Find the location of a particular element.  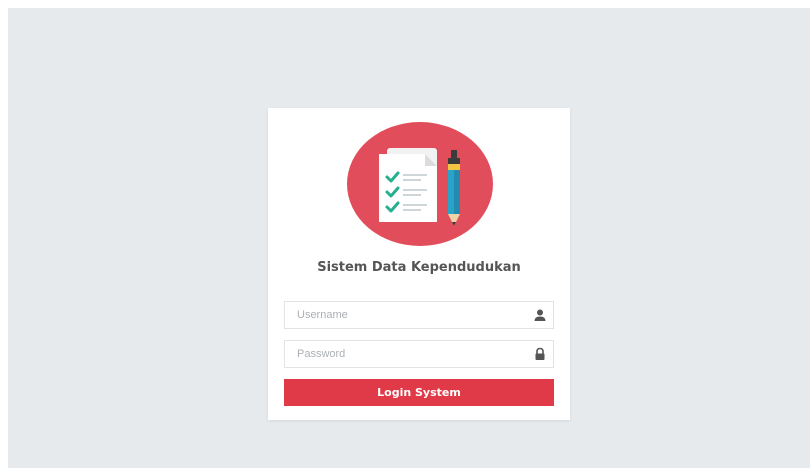

user-icon is located at coordinates (540, 315).